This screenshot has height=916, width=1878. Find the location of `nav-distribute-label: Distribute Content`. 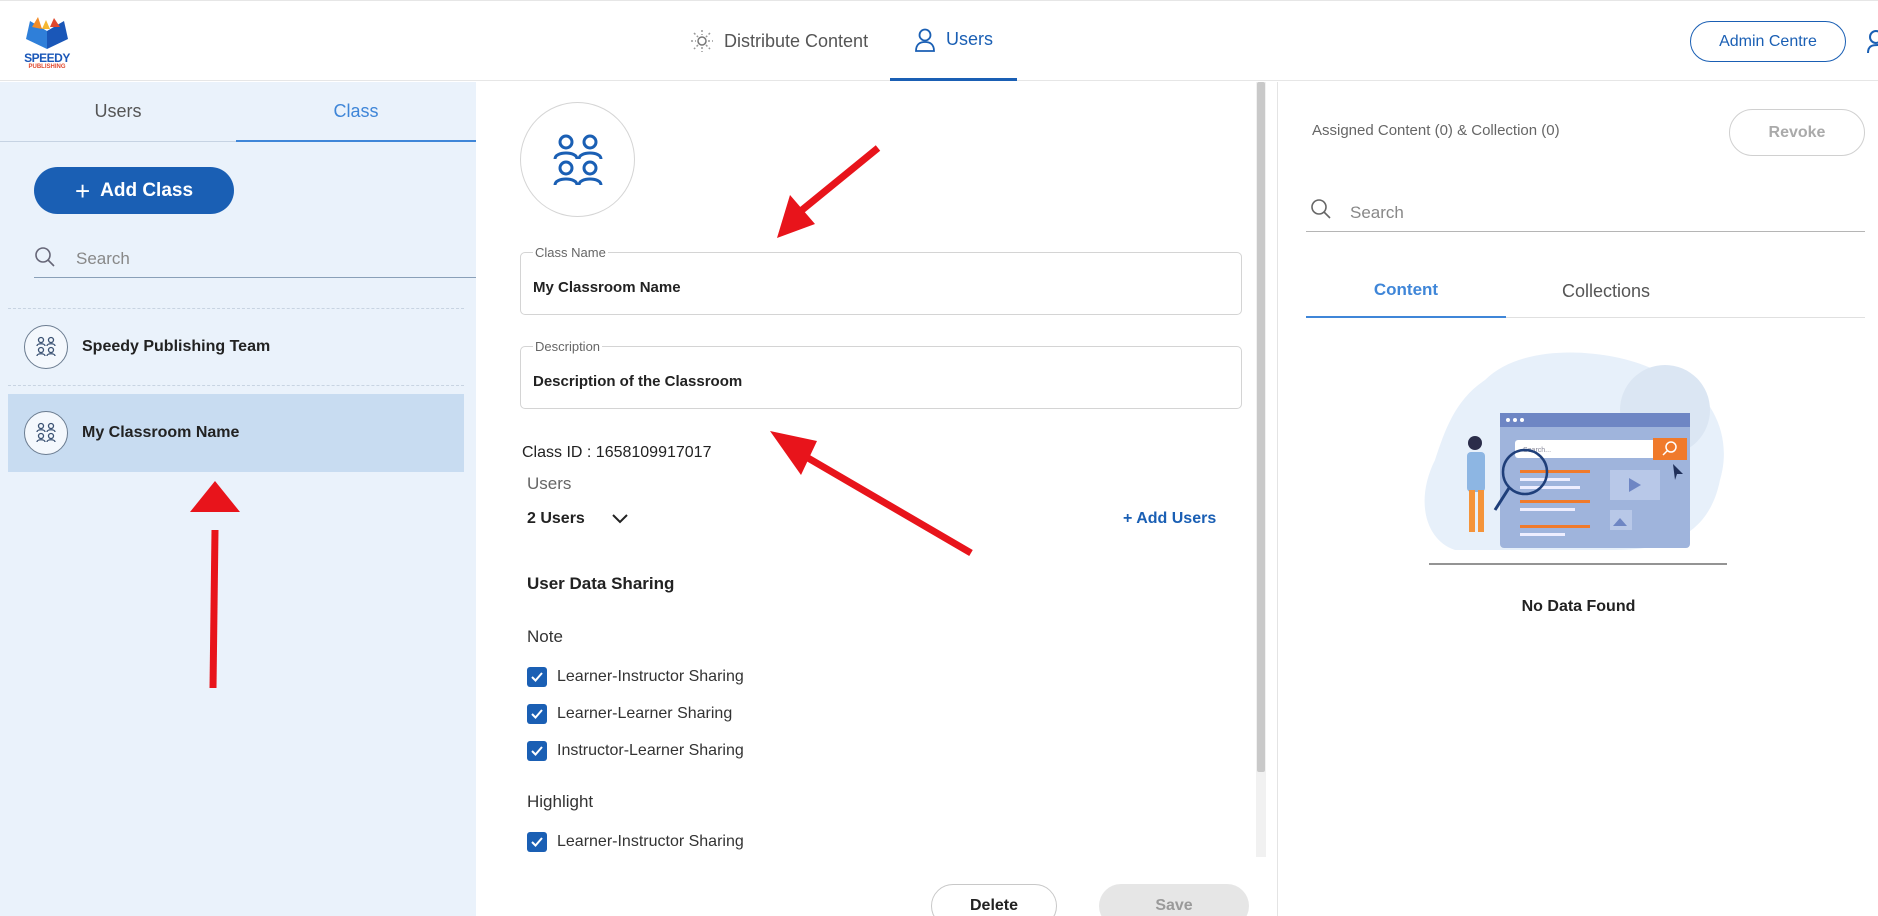

nav-distribute-label: Distribute Content is located at coordinates (796, 40).